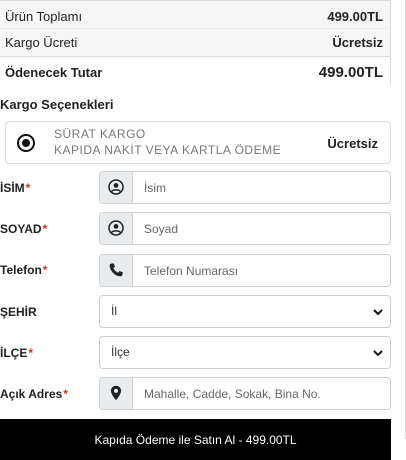 This screenshot has width=406, height=460. Describe the element at coordinates (114, 311) in the screenshot. I see `city-select-value: İl` at that location.